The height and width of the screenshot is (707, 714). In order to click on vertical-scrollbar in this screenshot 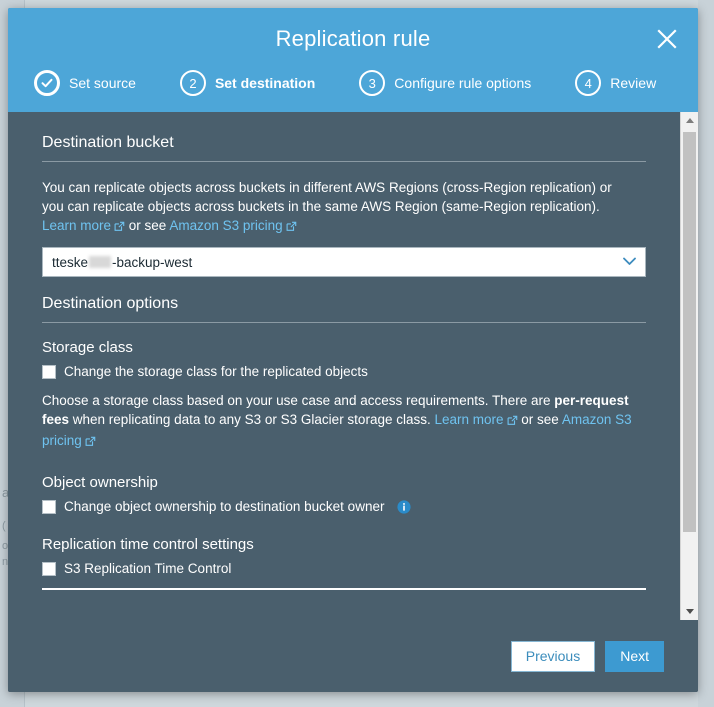, I will do `click(689, 366)`.